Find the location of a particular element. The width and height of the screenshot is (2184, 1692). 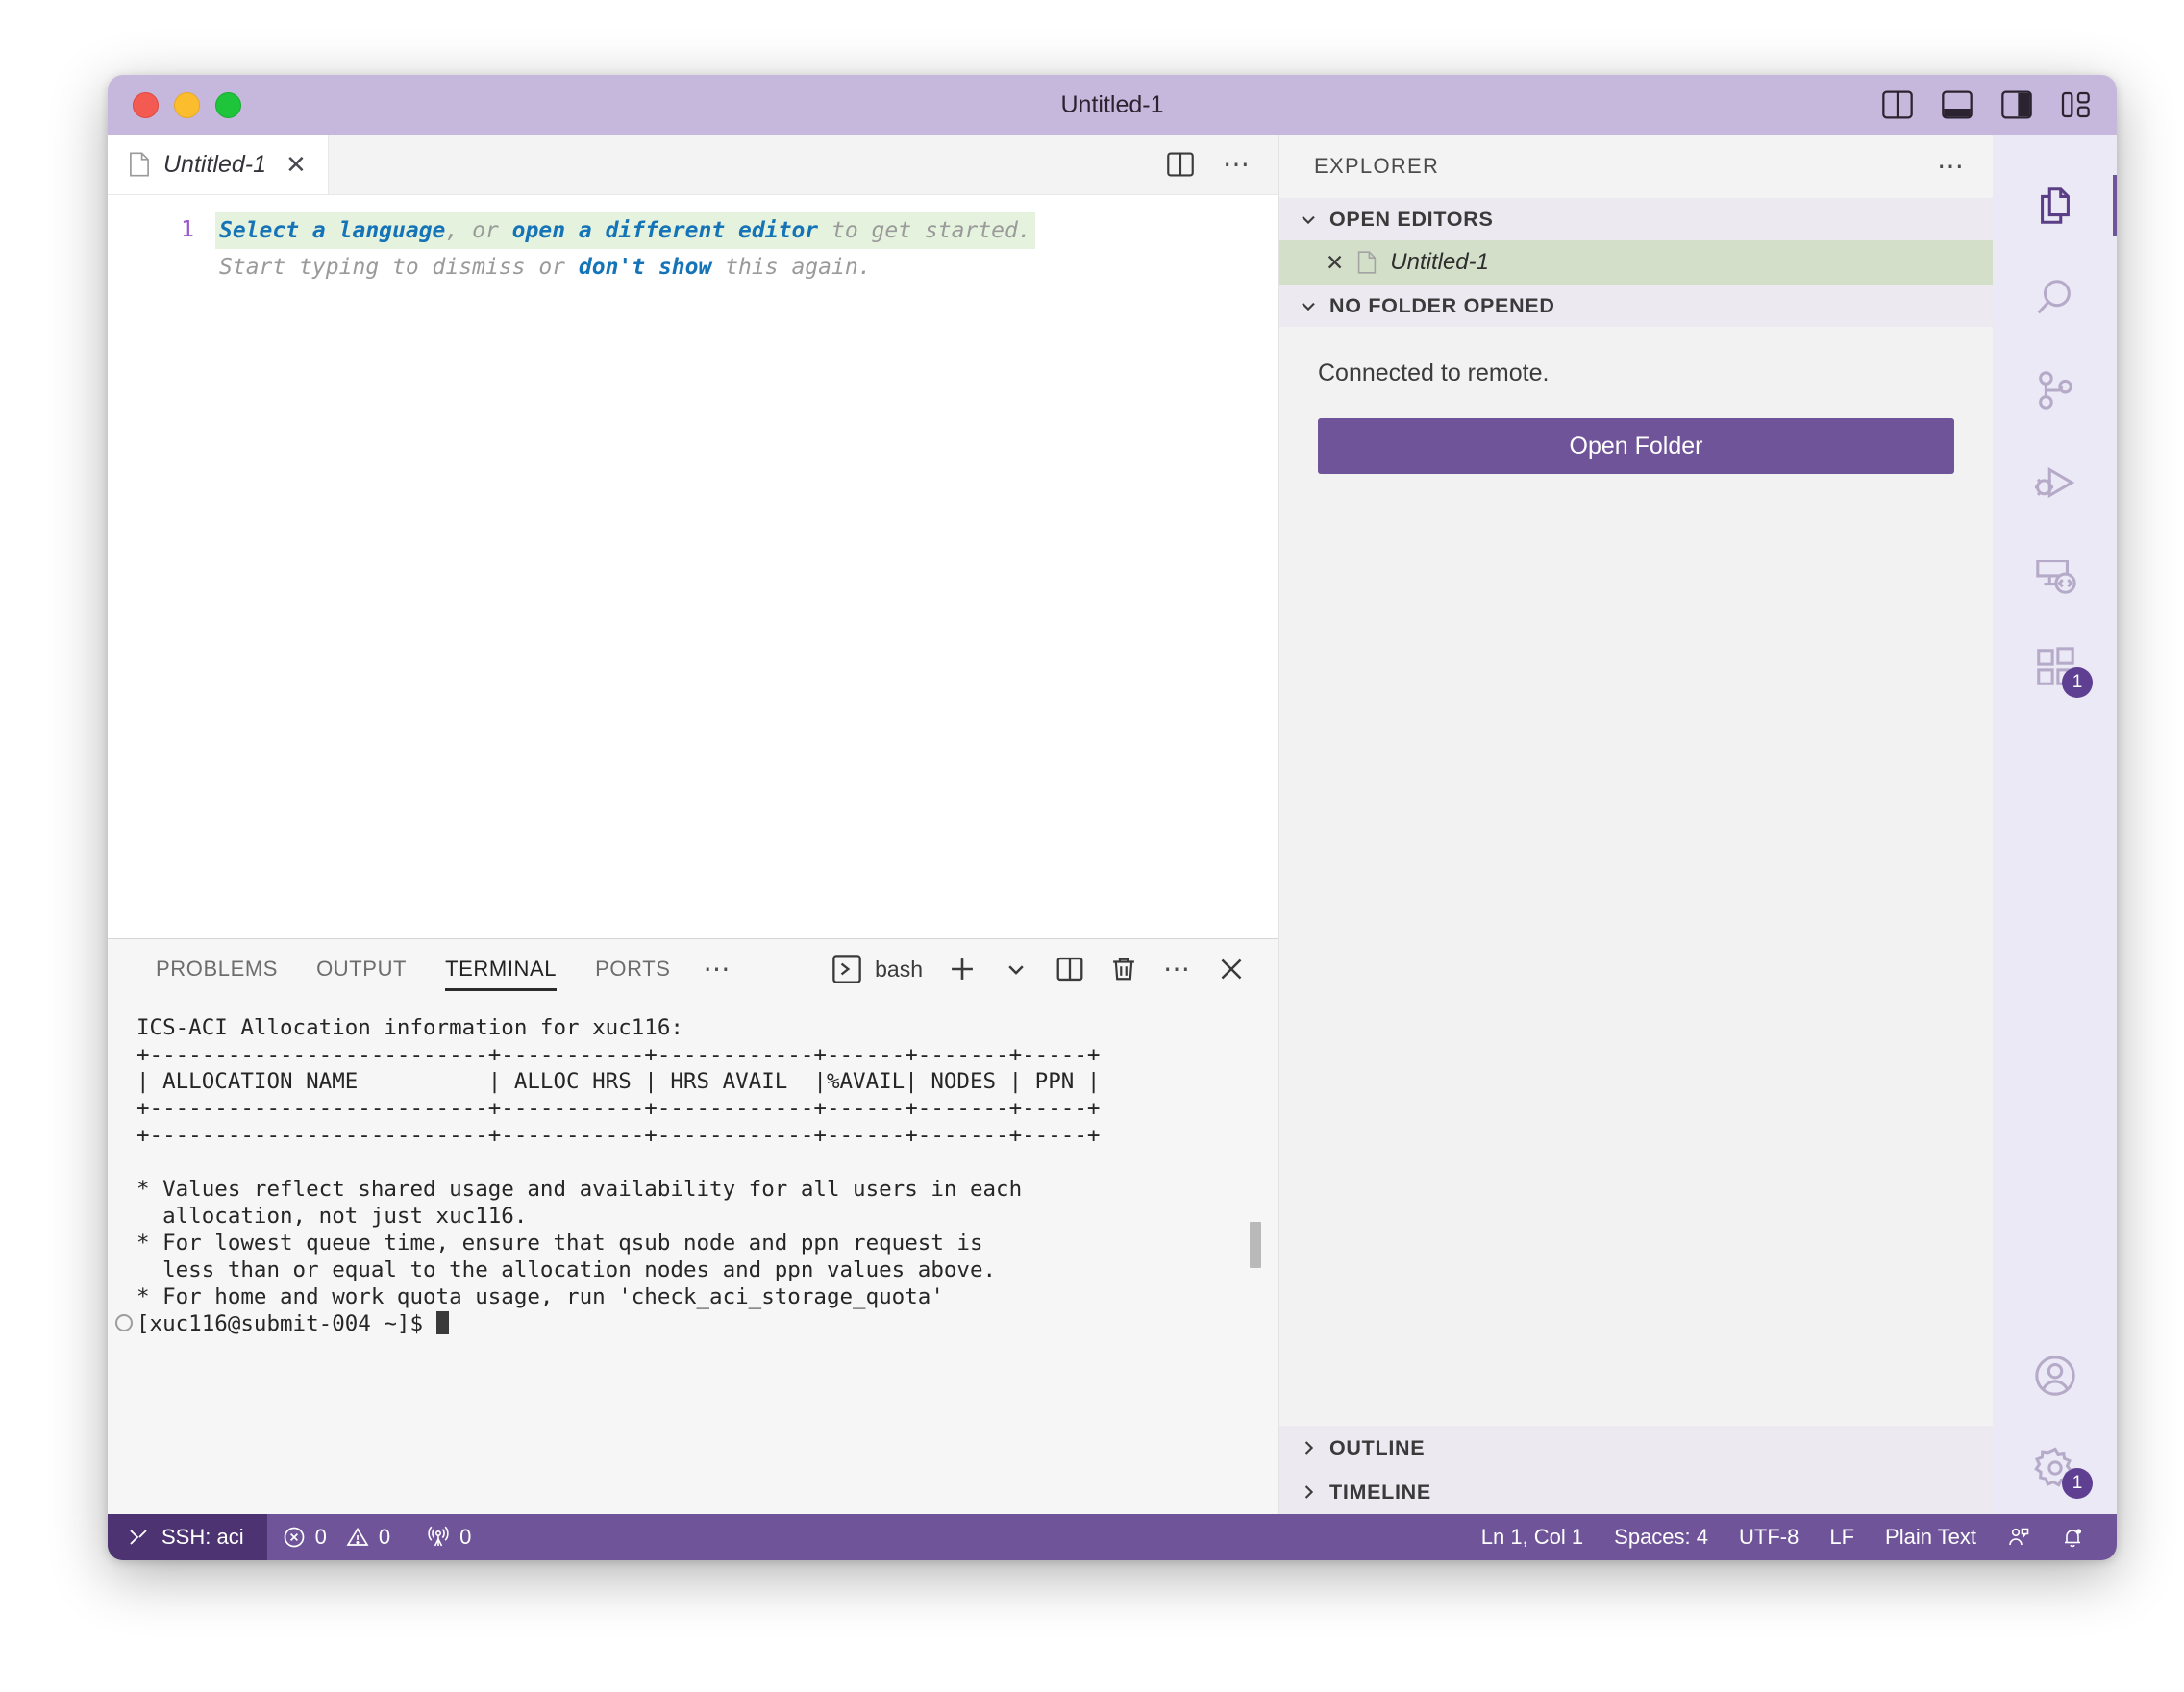

new-terminal-icon is located at coordinates (963, 969).